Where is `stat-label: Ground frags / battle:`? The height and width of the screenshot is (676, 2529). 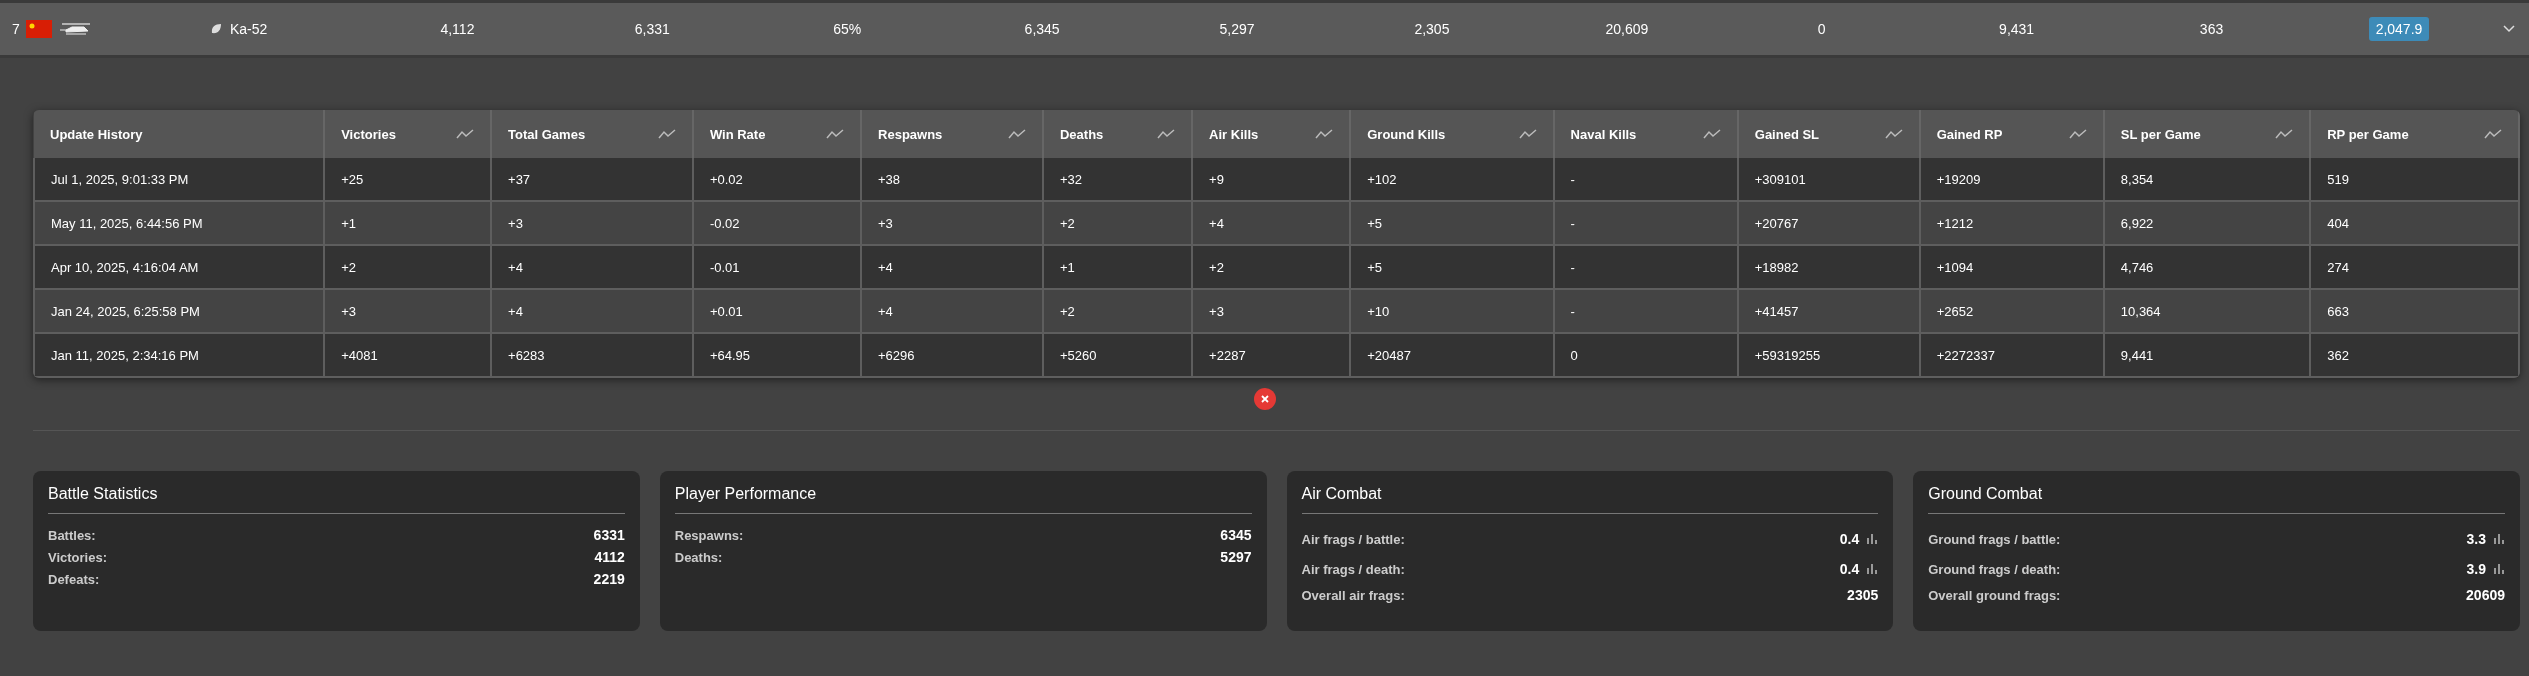
stat-label: Ground frags / battle: is located at coordinates (1994, 539).